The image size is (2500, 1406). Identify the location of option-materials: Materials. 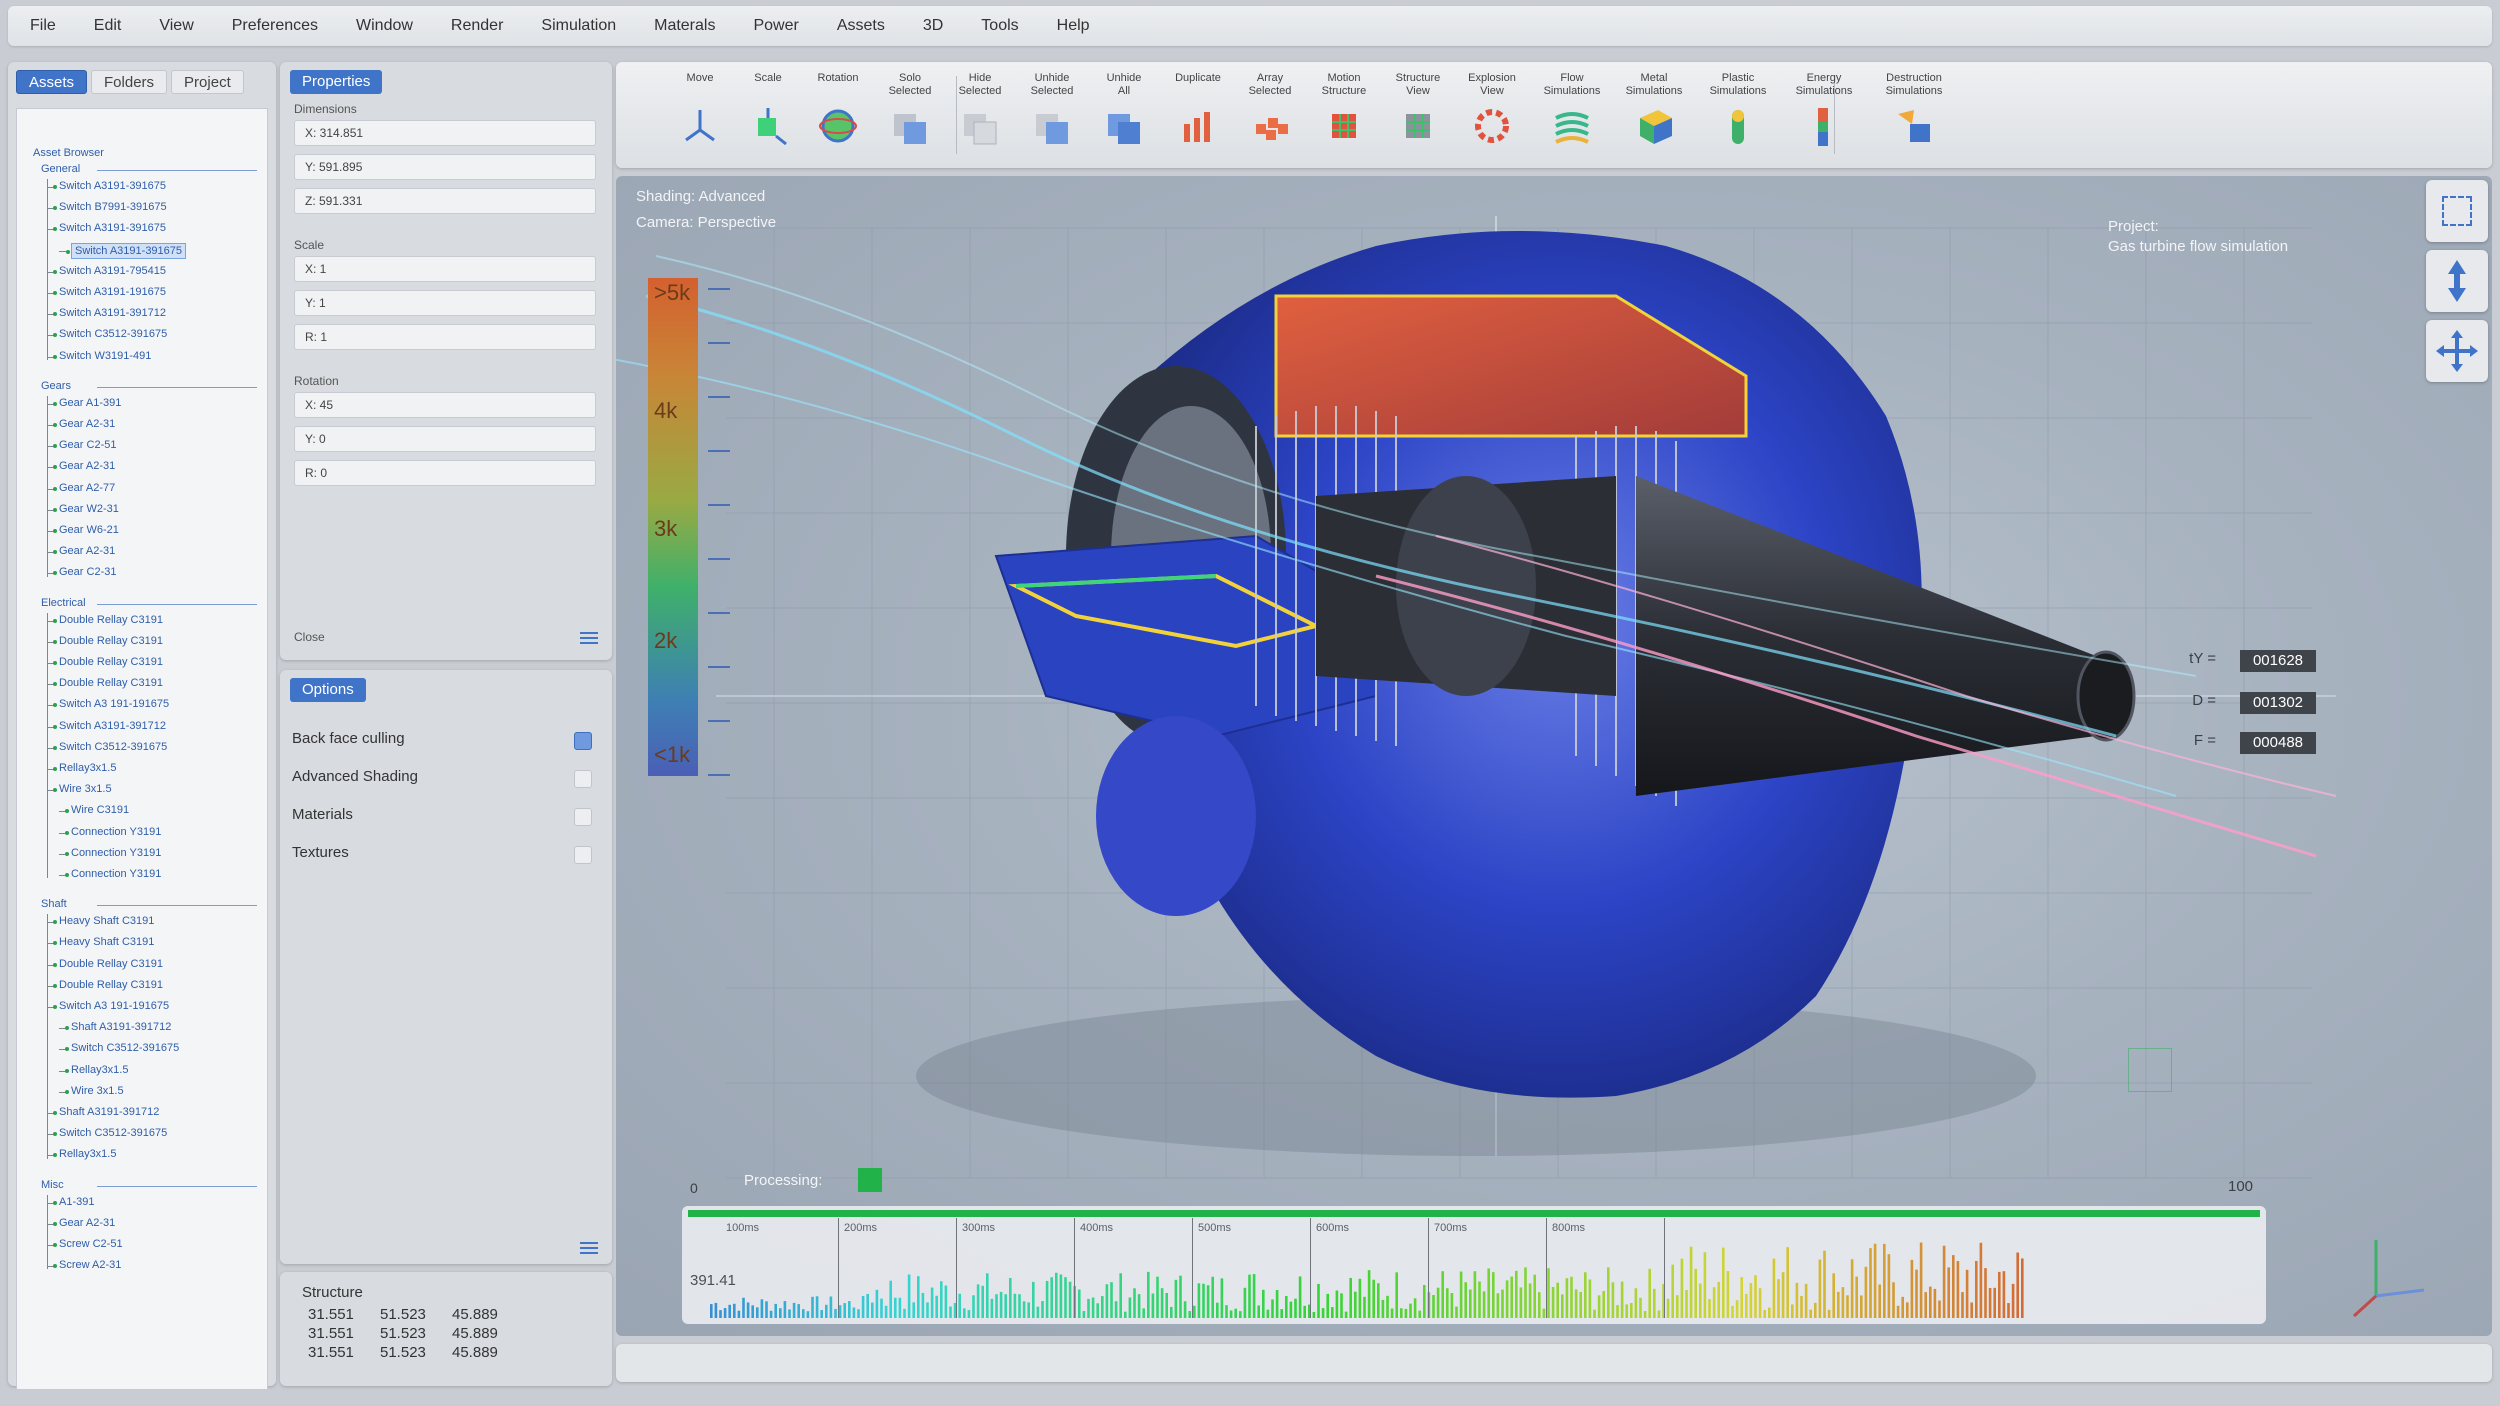
(442, 817).